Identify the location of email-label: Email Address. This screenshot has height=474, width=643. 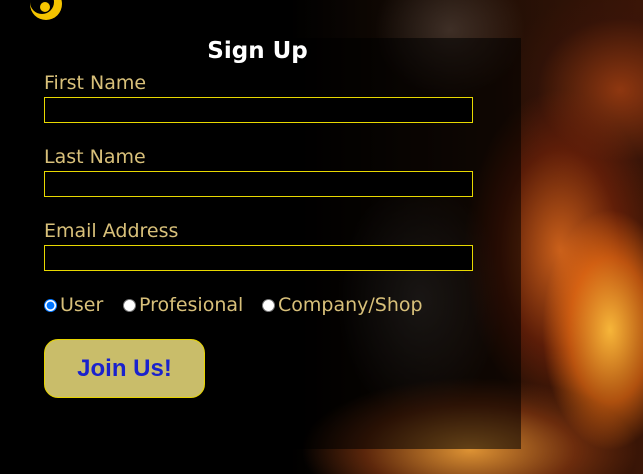
(111, 231).